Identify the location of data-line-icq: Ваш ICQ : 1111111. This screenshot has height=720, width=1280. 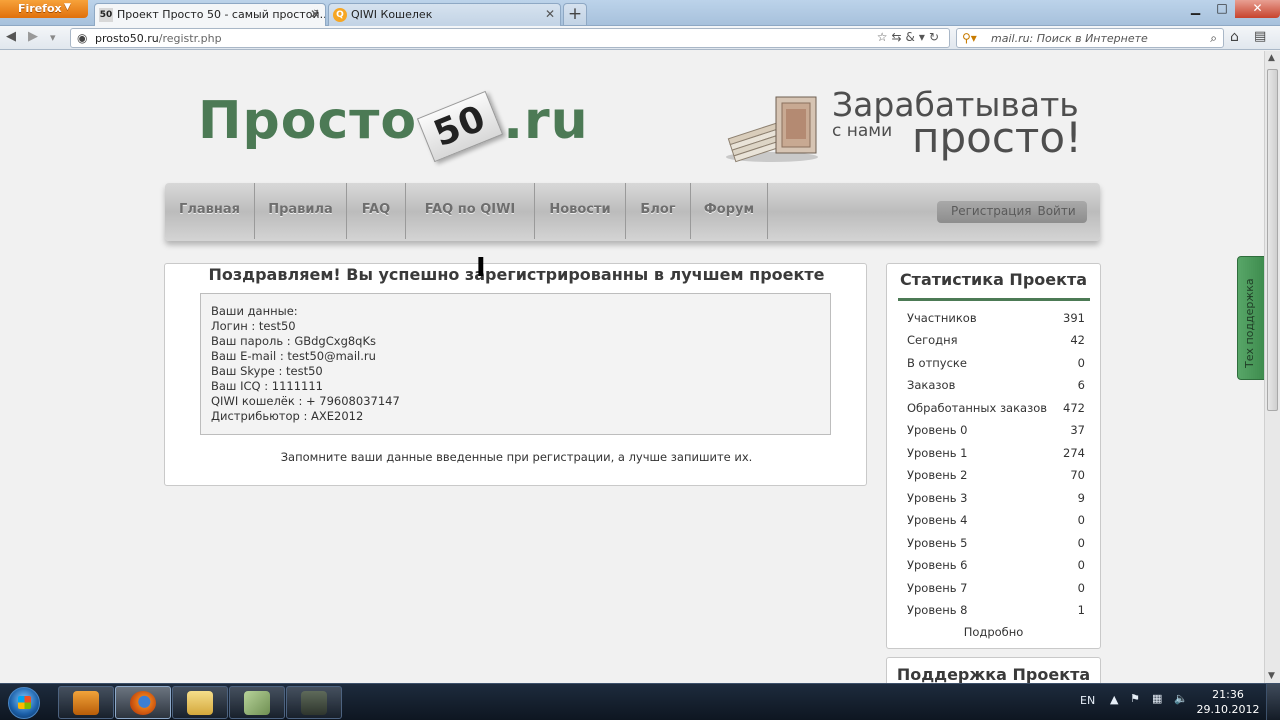
(267, 386).